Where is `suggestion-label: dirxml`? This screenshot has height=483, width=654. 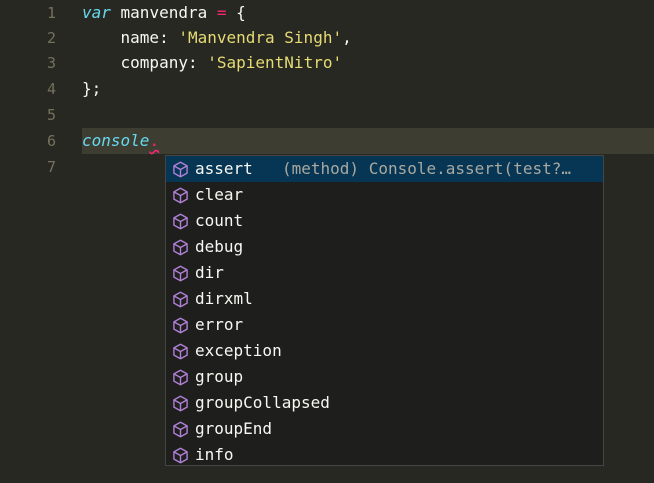 suggestion-label: dirxml is located at coordinates (224, 298).